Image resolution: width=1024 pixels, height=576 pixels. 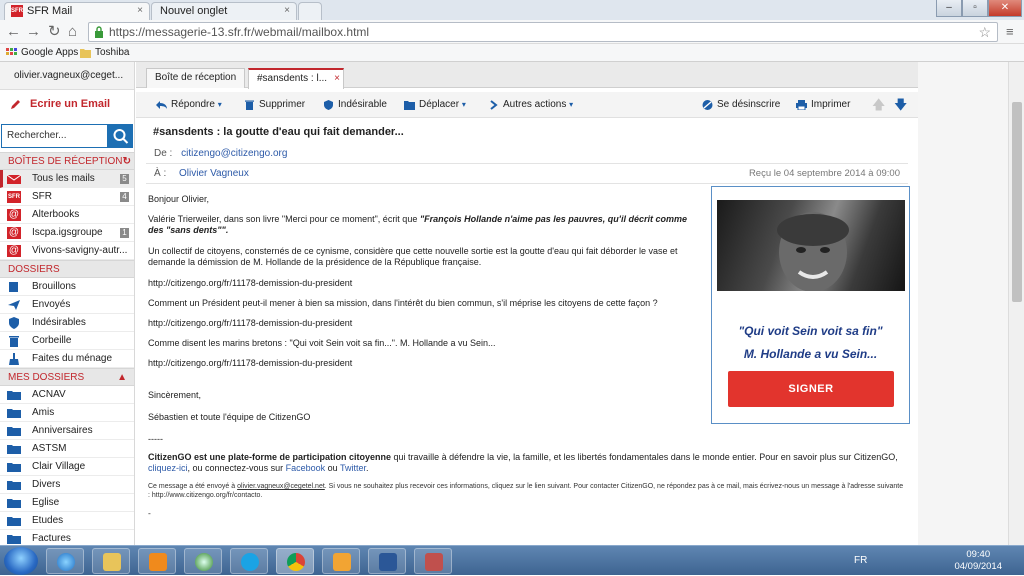 What do you see at coordinates (21, 561) in the screenshot?
I see `start-button` at bounding box center [21, 561].